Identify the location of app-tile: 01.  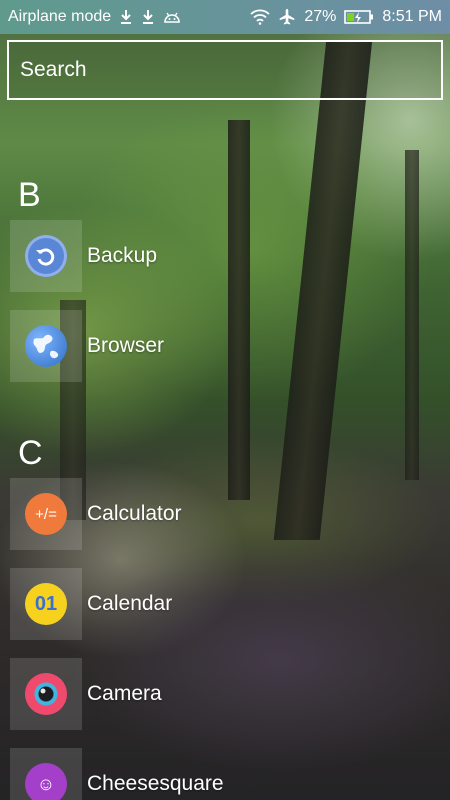
(46, 604).